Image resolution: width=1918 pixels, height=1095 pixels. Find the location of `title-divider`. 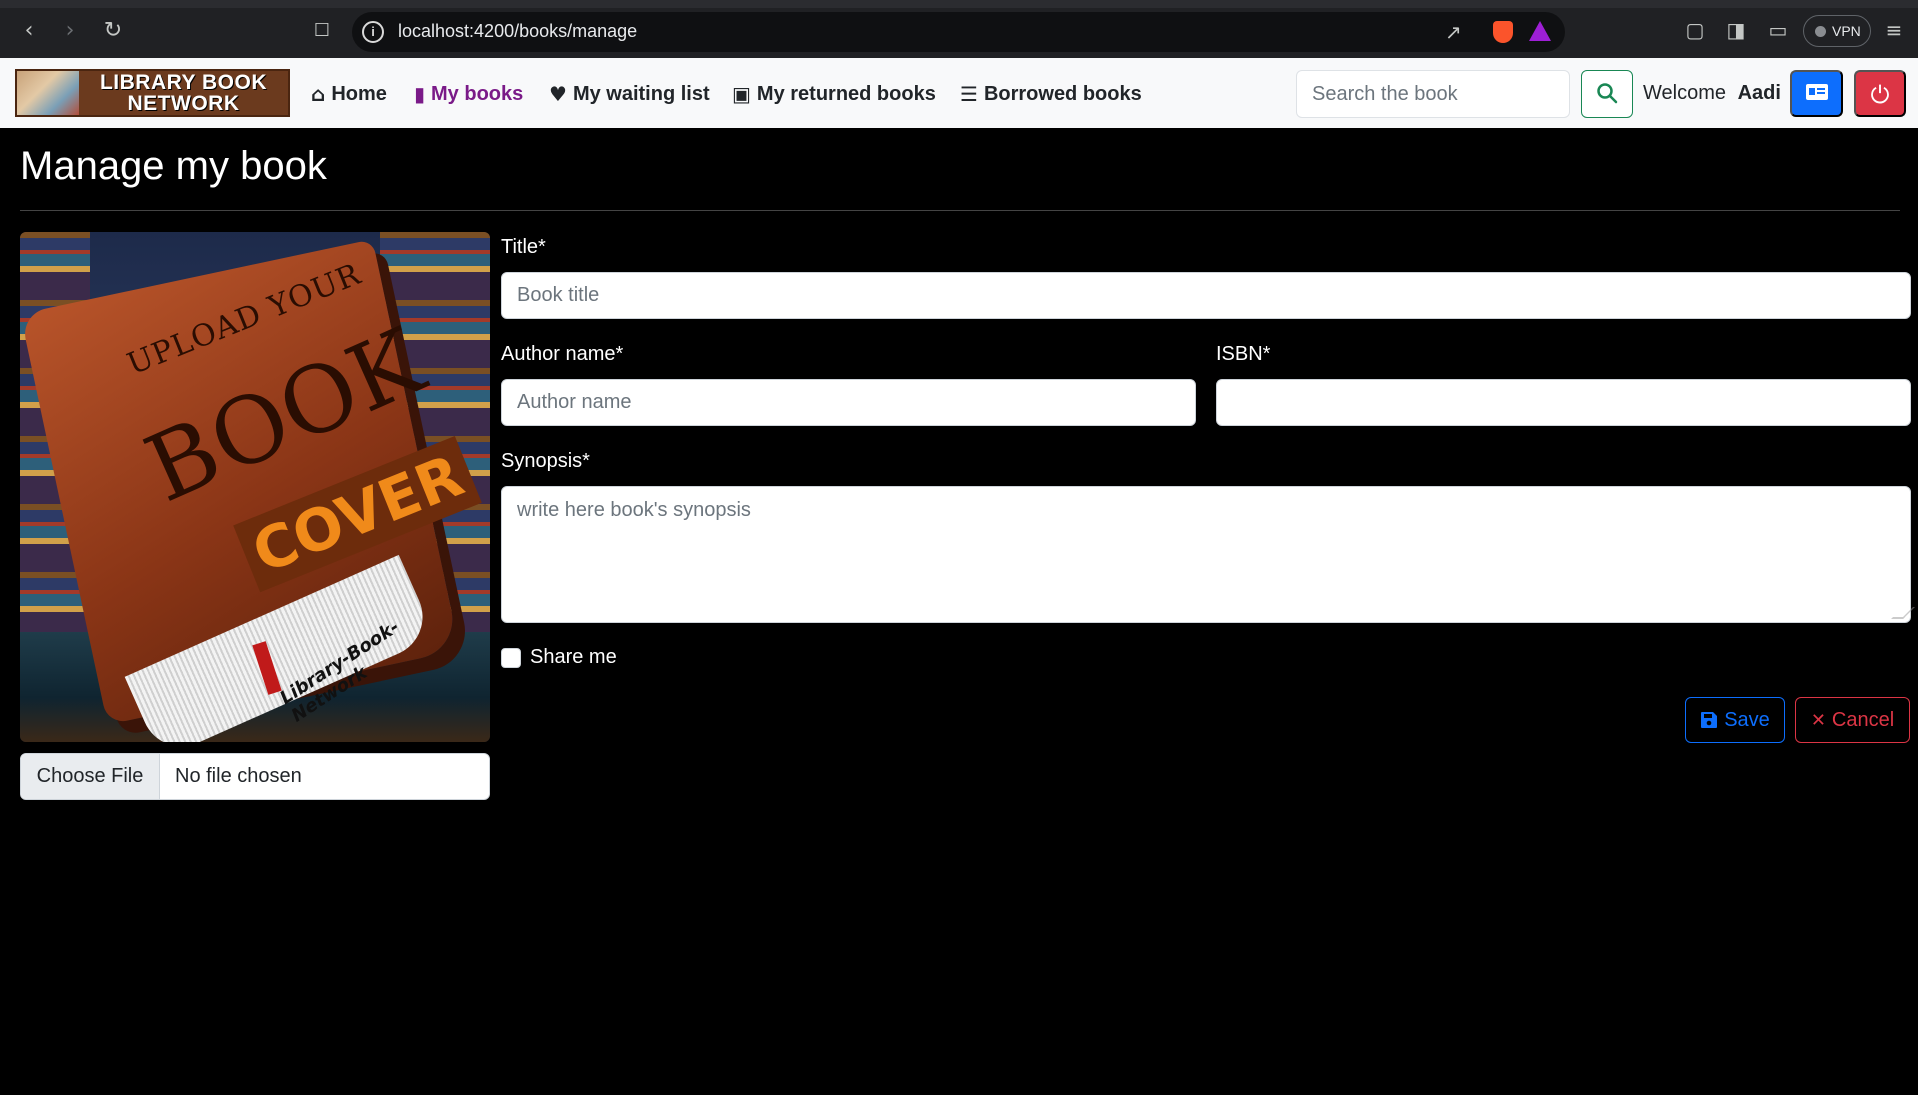

title-divider is located at coordinates (960, 210).